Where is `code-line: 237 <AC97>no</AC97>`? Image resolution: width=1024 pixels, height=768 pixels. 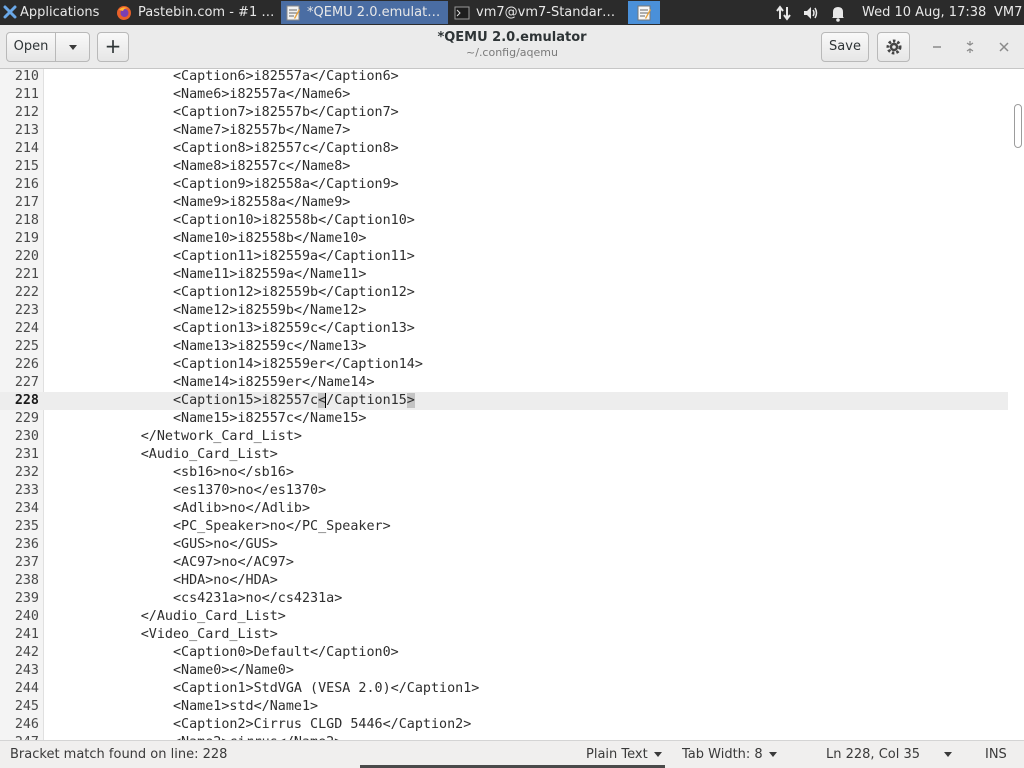 code-line: 237 <AC97>no</AC97> is located at coordinates (504, 563).